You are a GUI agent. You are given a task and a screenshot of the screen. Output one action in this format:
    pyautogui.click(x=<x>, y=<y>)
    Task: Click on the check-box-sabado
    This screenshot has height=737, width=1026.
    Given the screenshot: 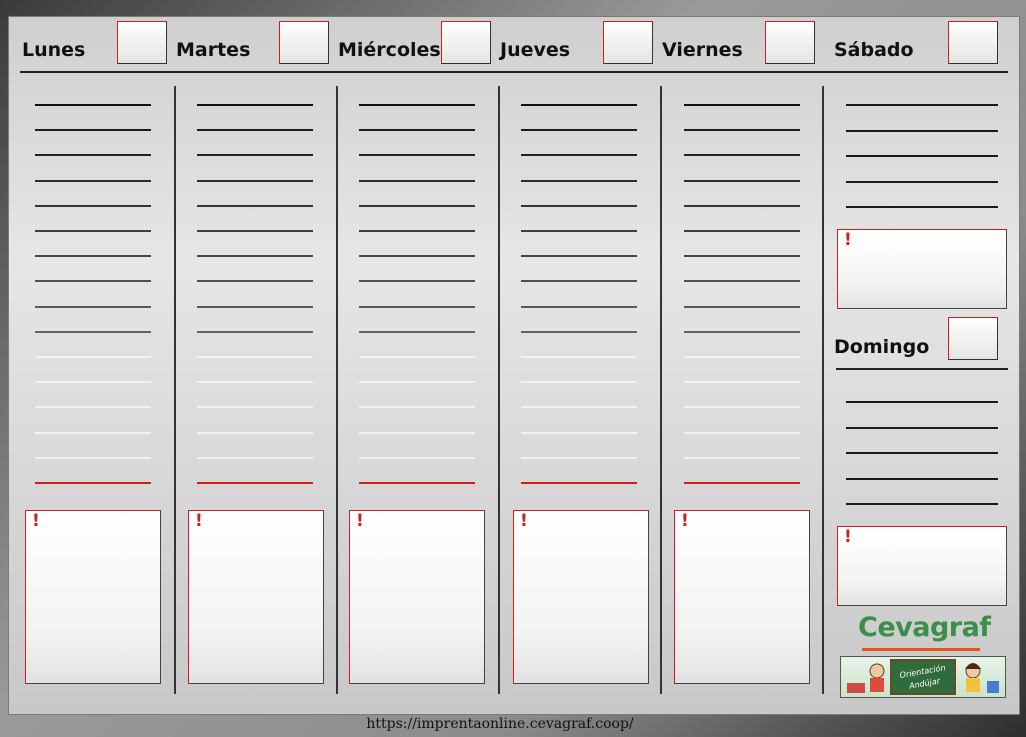 What is the action you would take?
    pyautogui.click(x=973, y=42)
    